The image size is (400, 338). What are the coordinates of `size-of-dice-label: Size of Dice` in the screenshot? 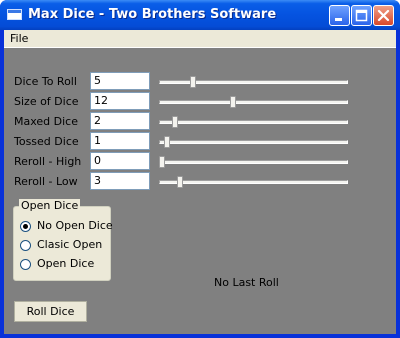 It's located at (46, 101).